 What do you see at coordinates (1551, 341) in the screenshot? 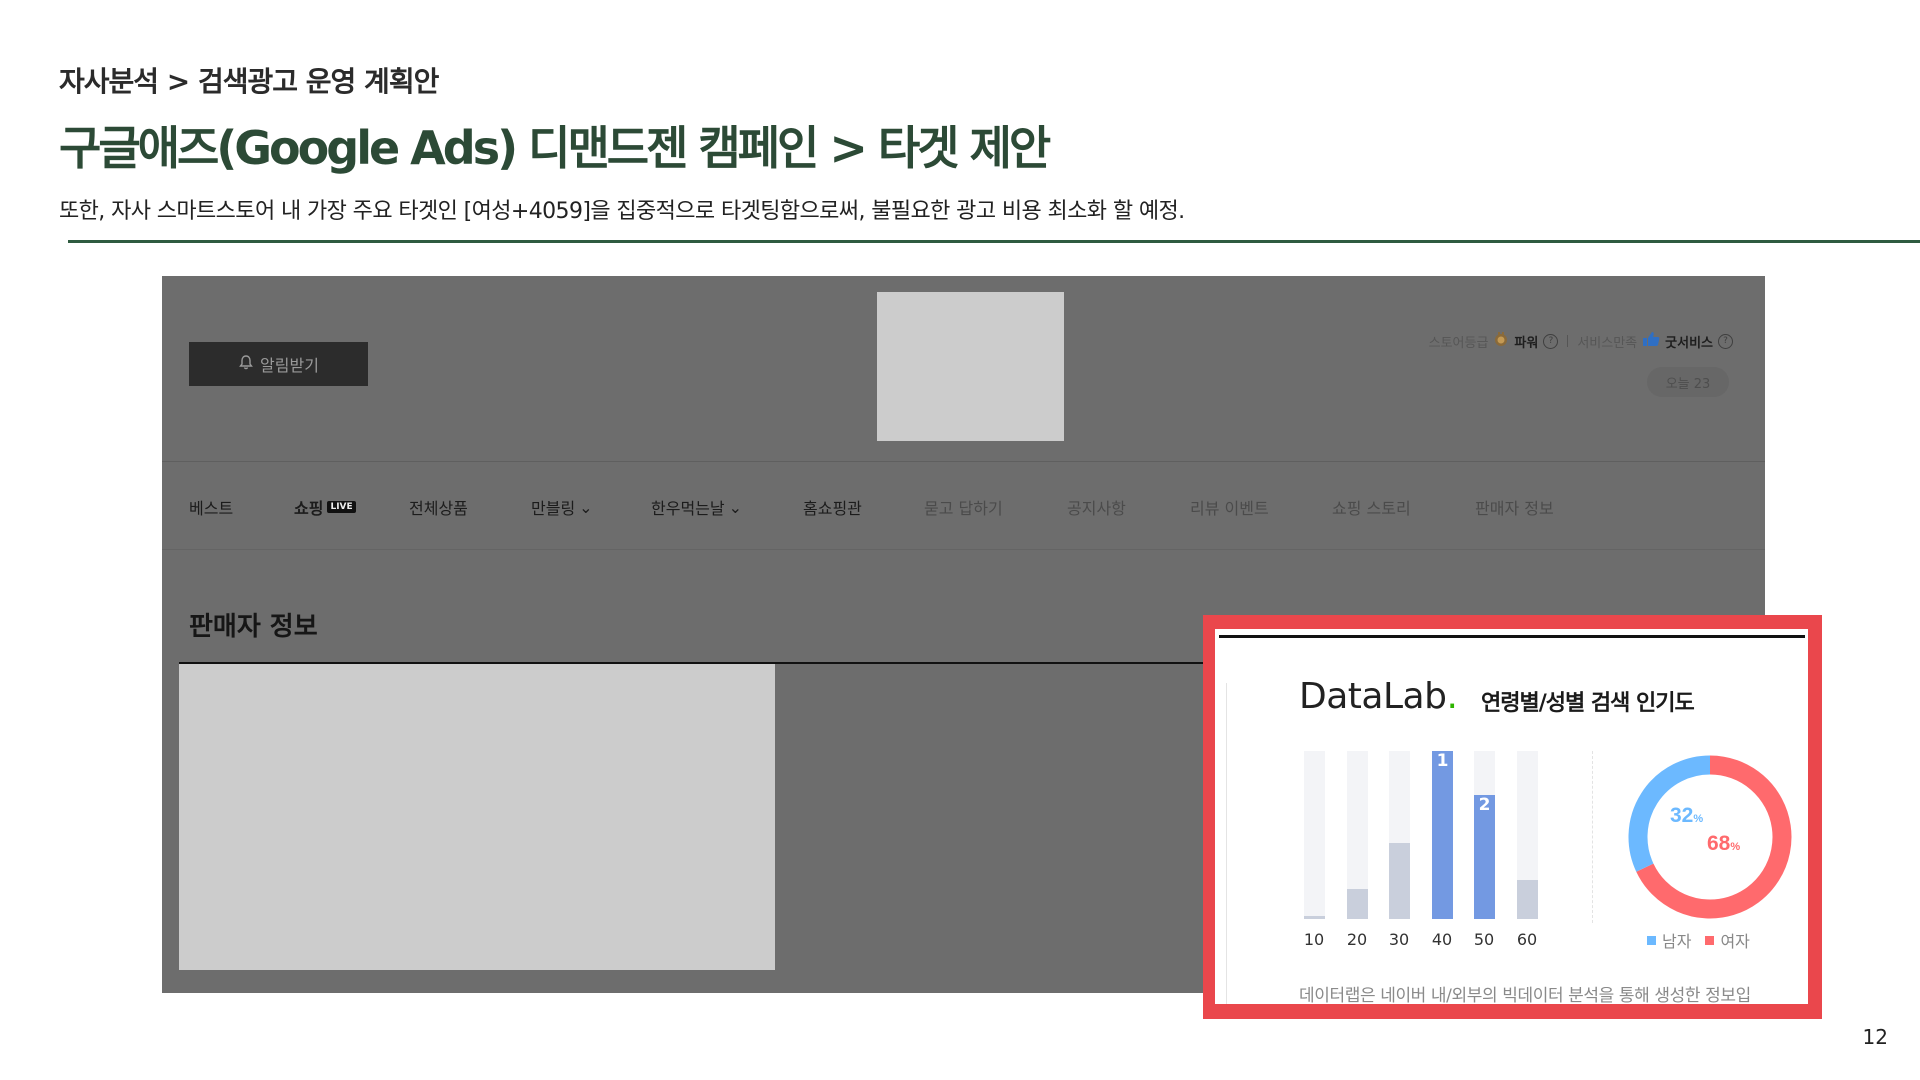
I see `grade-help-icon: ?` at bounding box center [1551, 341].